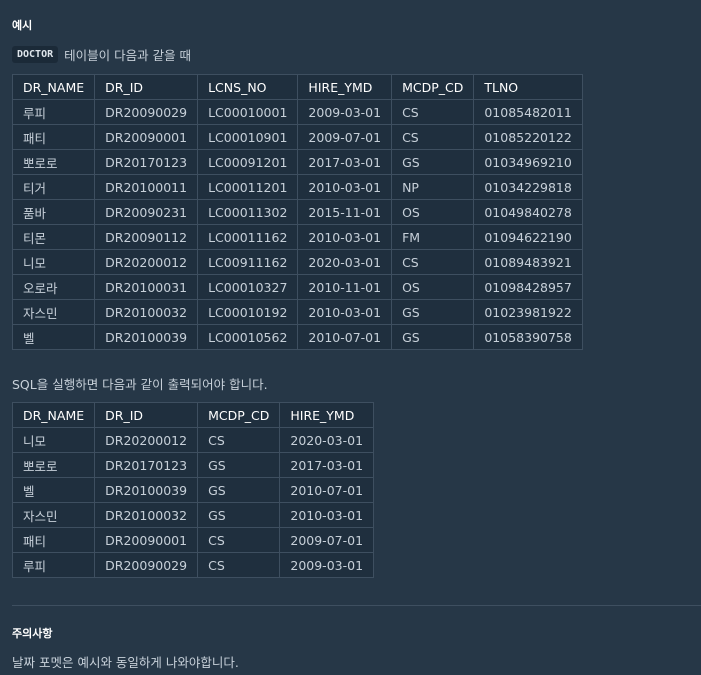  Describe the element at coordinates (356, 605) in the screenshot. I see `section-divider` at that location.